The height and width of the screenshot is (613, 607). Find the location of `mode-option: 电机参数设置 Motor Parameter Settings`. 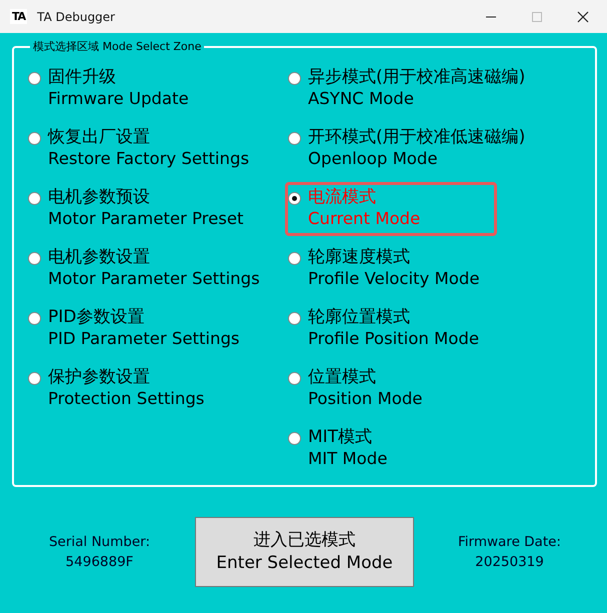

mode-option: 电机参数设置 Motor Parameter Settings is located at coordinates (146, 269).